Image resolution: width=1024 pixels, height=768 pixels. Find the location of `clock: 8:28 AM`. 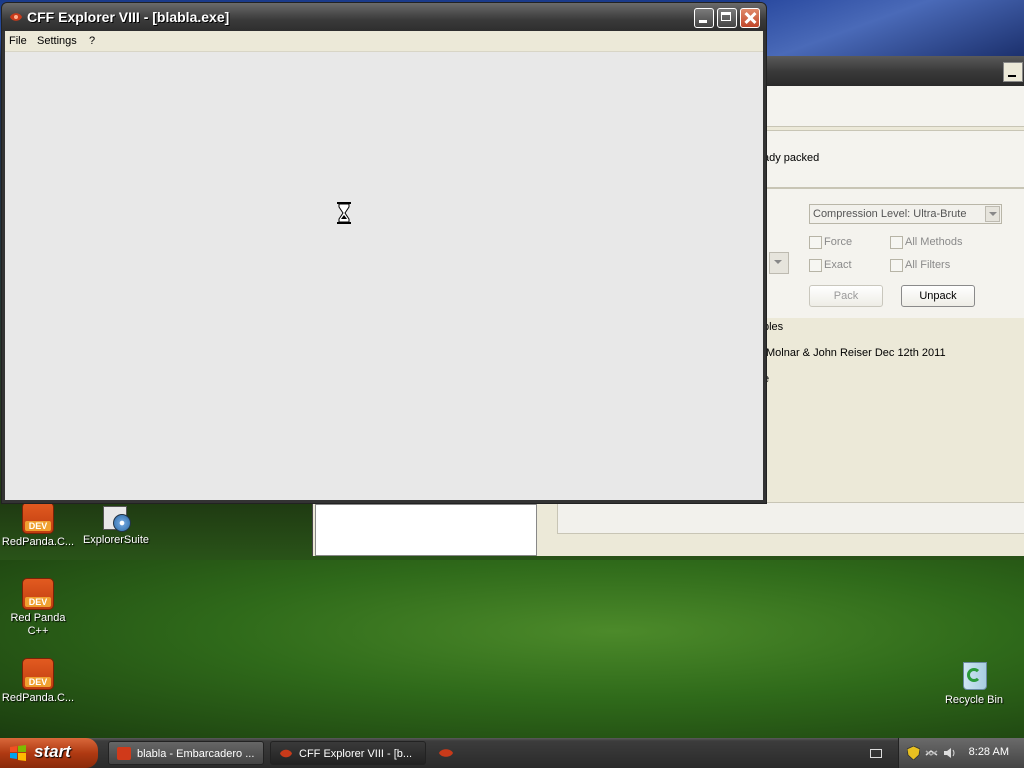

clock: 8:28 AM is located at coordinates (989, 752).